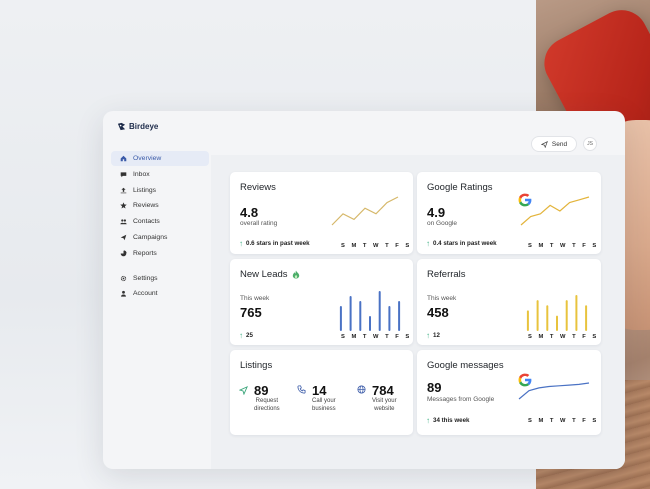 Image resolution: width=650 pixels, height=489 pixels. What do you see at coordinates (436, 212) in the screenshot?
I see `google-ratings-value: 4.9` at bounding box center [436, 212].